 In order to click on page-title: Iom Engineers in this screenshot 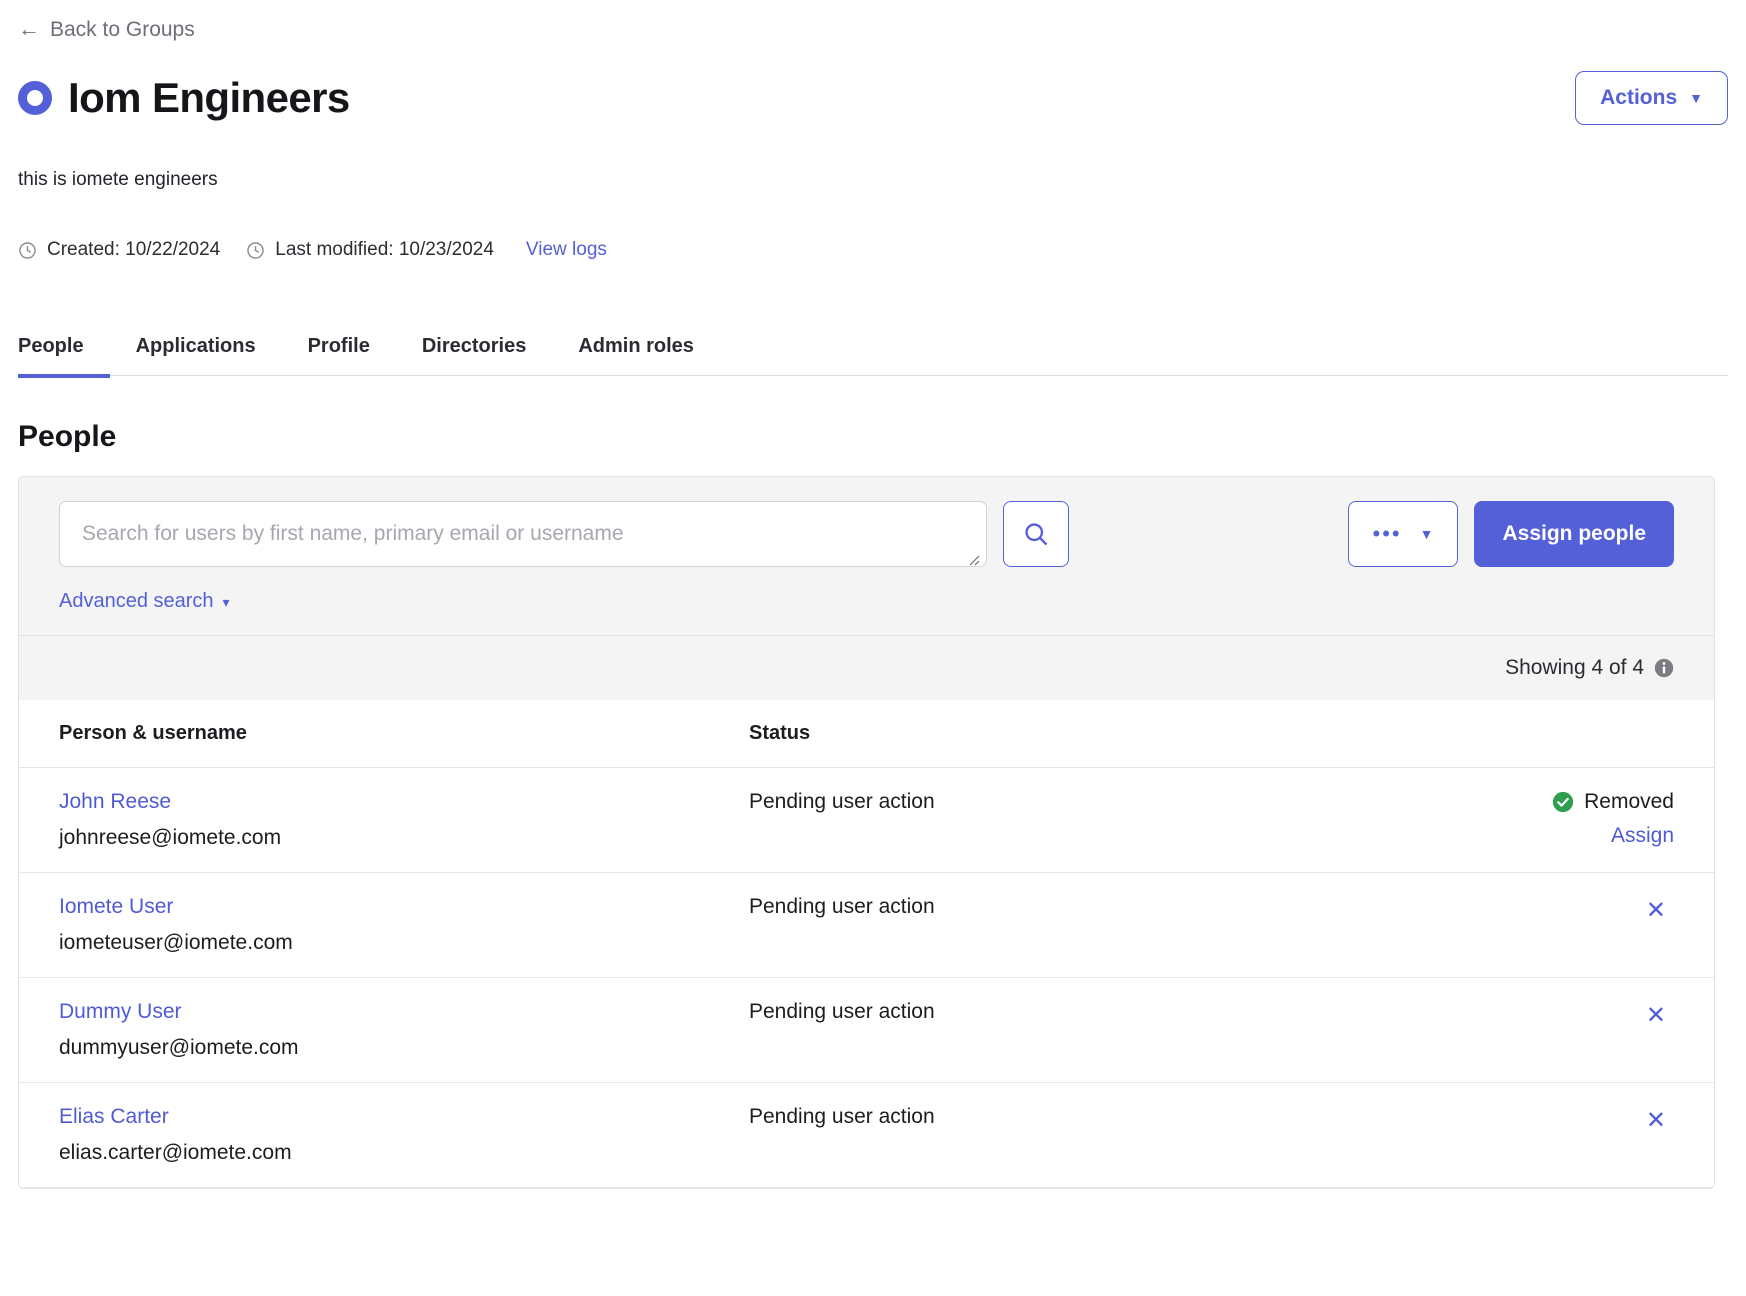, I will do `click(209, 97)`.